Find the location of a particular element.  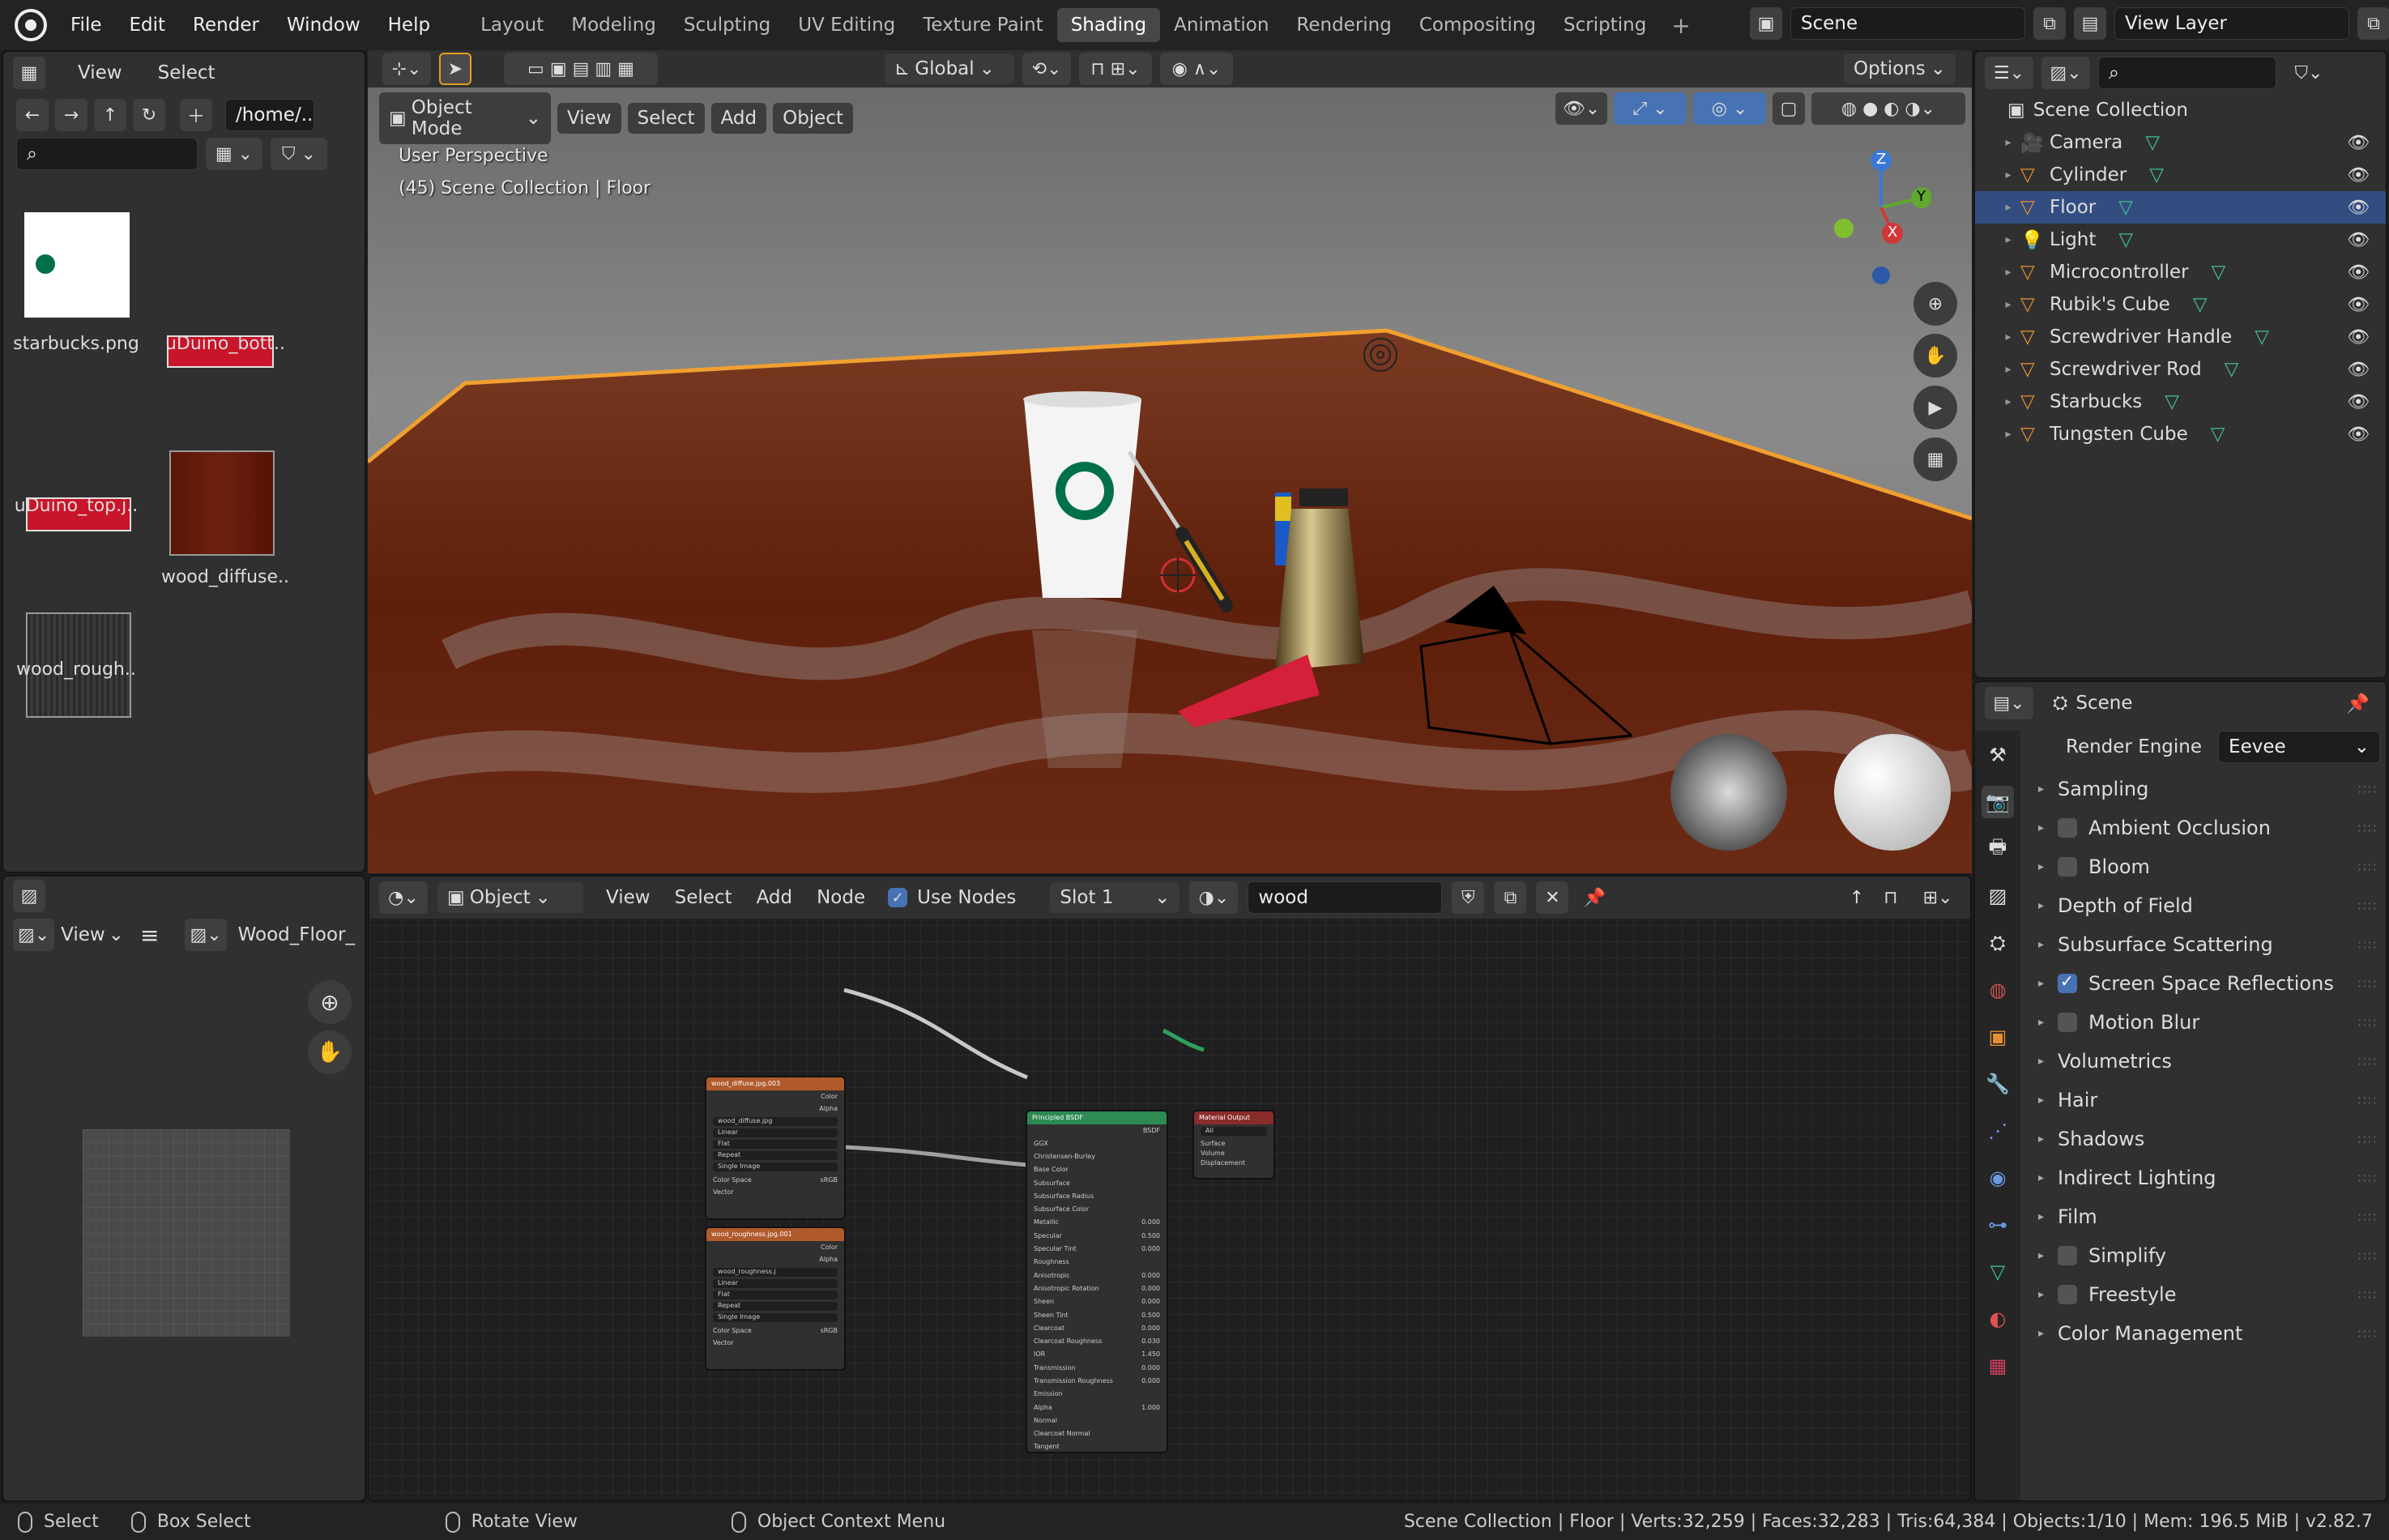

projection-dropdown: Flat is located at coordinates (775, 1295).